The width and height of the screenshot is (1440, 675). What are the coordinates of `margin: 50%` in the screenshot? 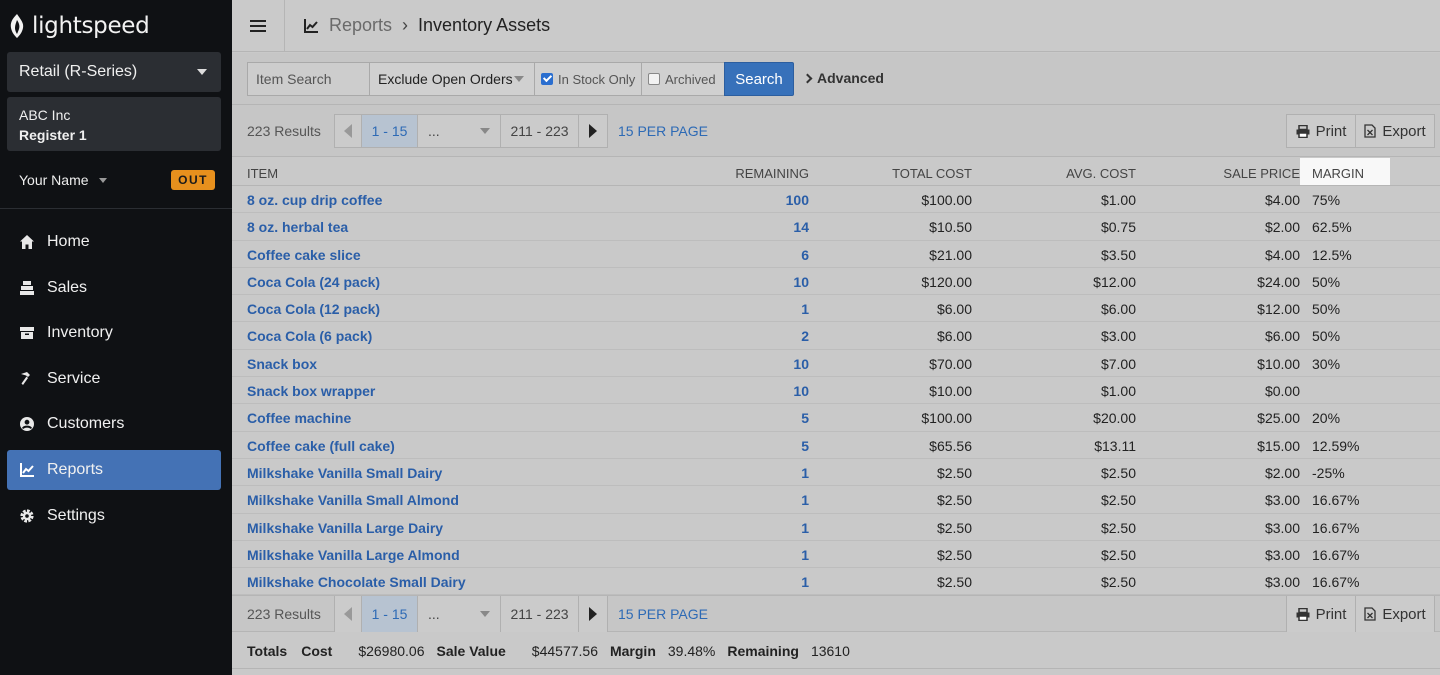 It's located at (1326, 281).